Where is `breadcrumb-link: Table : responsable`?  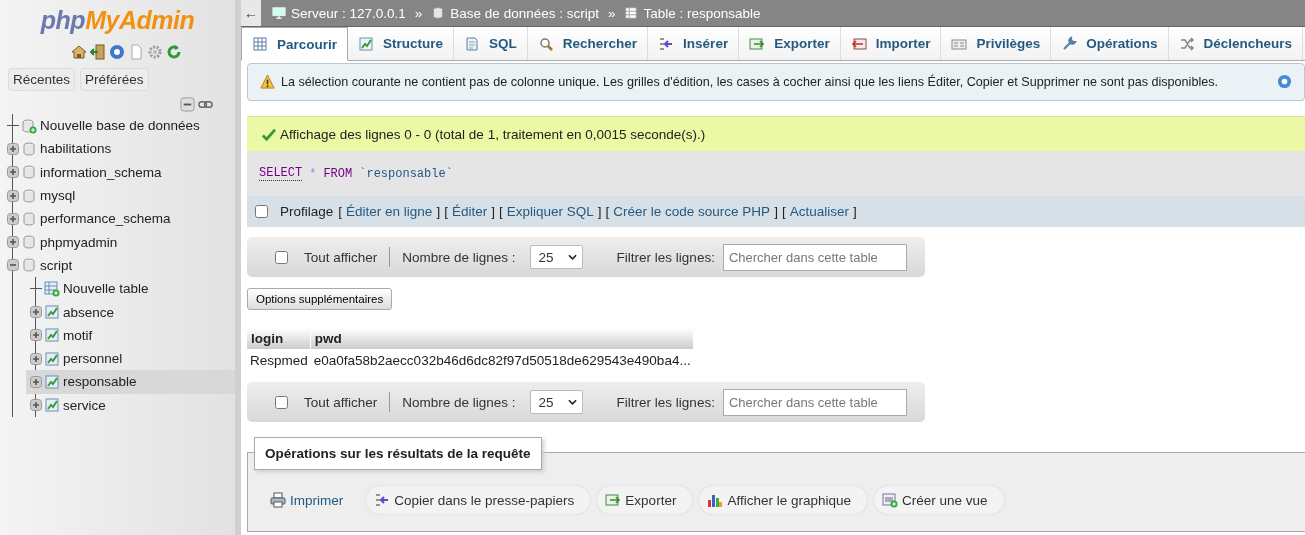 breadcrumb-link: Table : responsable is located at coordinates (702, 13).